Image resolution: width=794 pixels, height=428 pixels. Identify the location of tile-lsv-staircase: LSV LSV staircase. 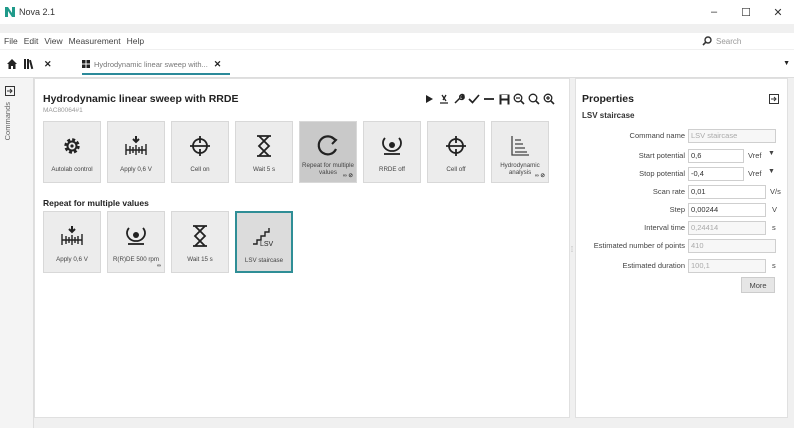
(264, 242).